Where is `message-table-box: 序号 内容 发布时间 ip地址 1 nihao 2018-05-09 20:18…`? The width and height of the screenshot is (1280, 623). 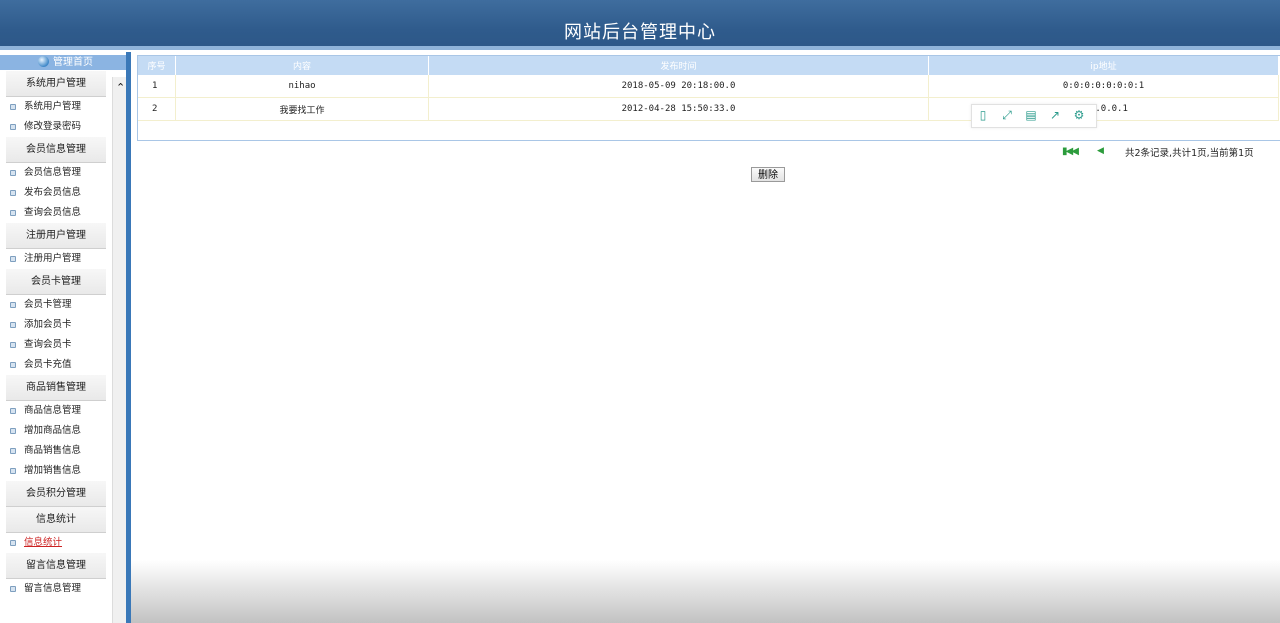
message-table-box: 序号 内容 发布时间 ip地址 1 nihao 2018-05-09 20:18… is located at coordinates (708, 98).